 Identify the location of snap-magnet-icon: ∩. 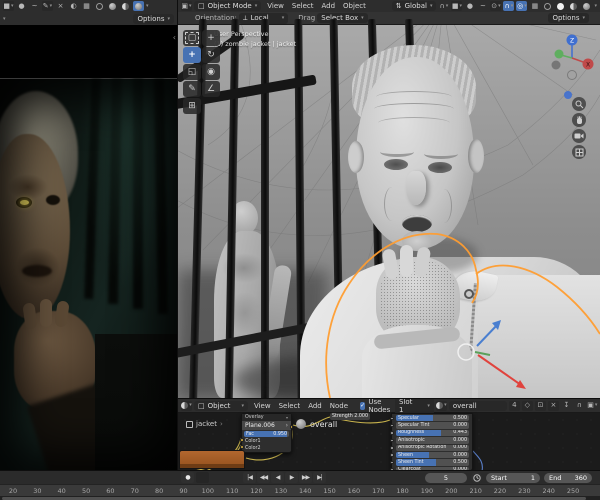
(579, 406).